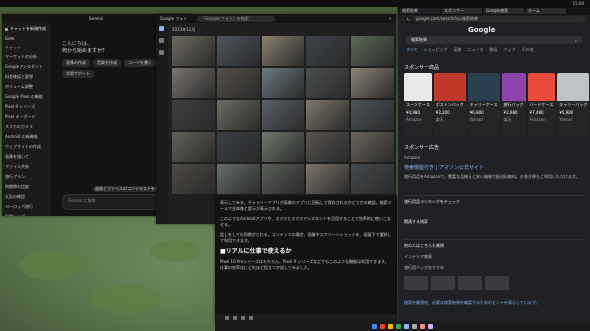 The image size is (590, 331). What do you see at coordinates (26, 77) in the screenshot?
I see `recent-chat-item: 料金確認と要望` at bounding box center [26, 77].